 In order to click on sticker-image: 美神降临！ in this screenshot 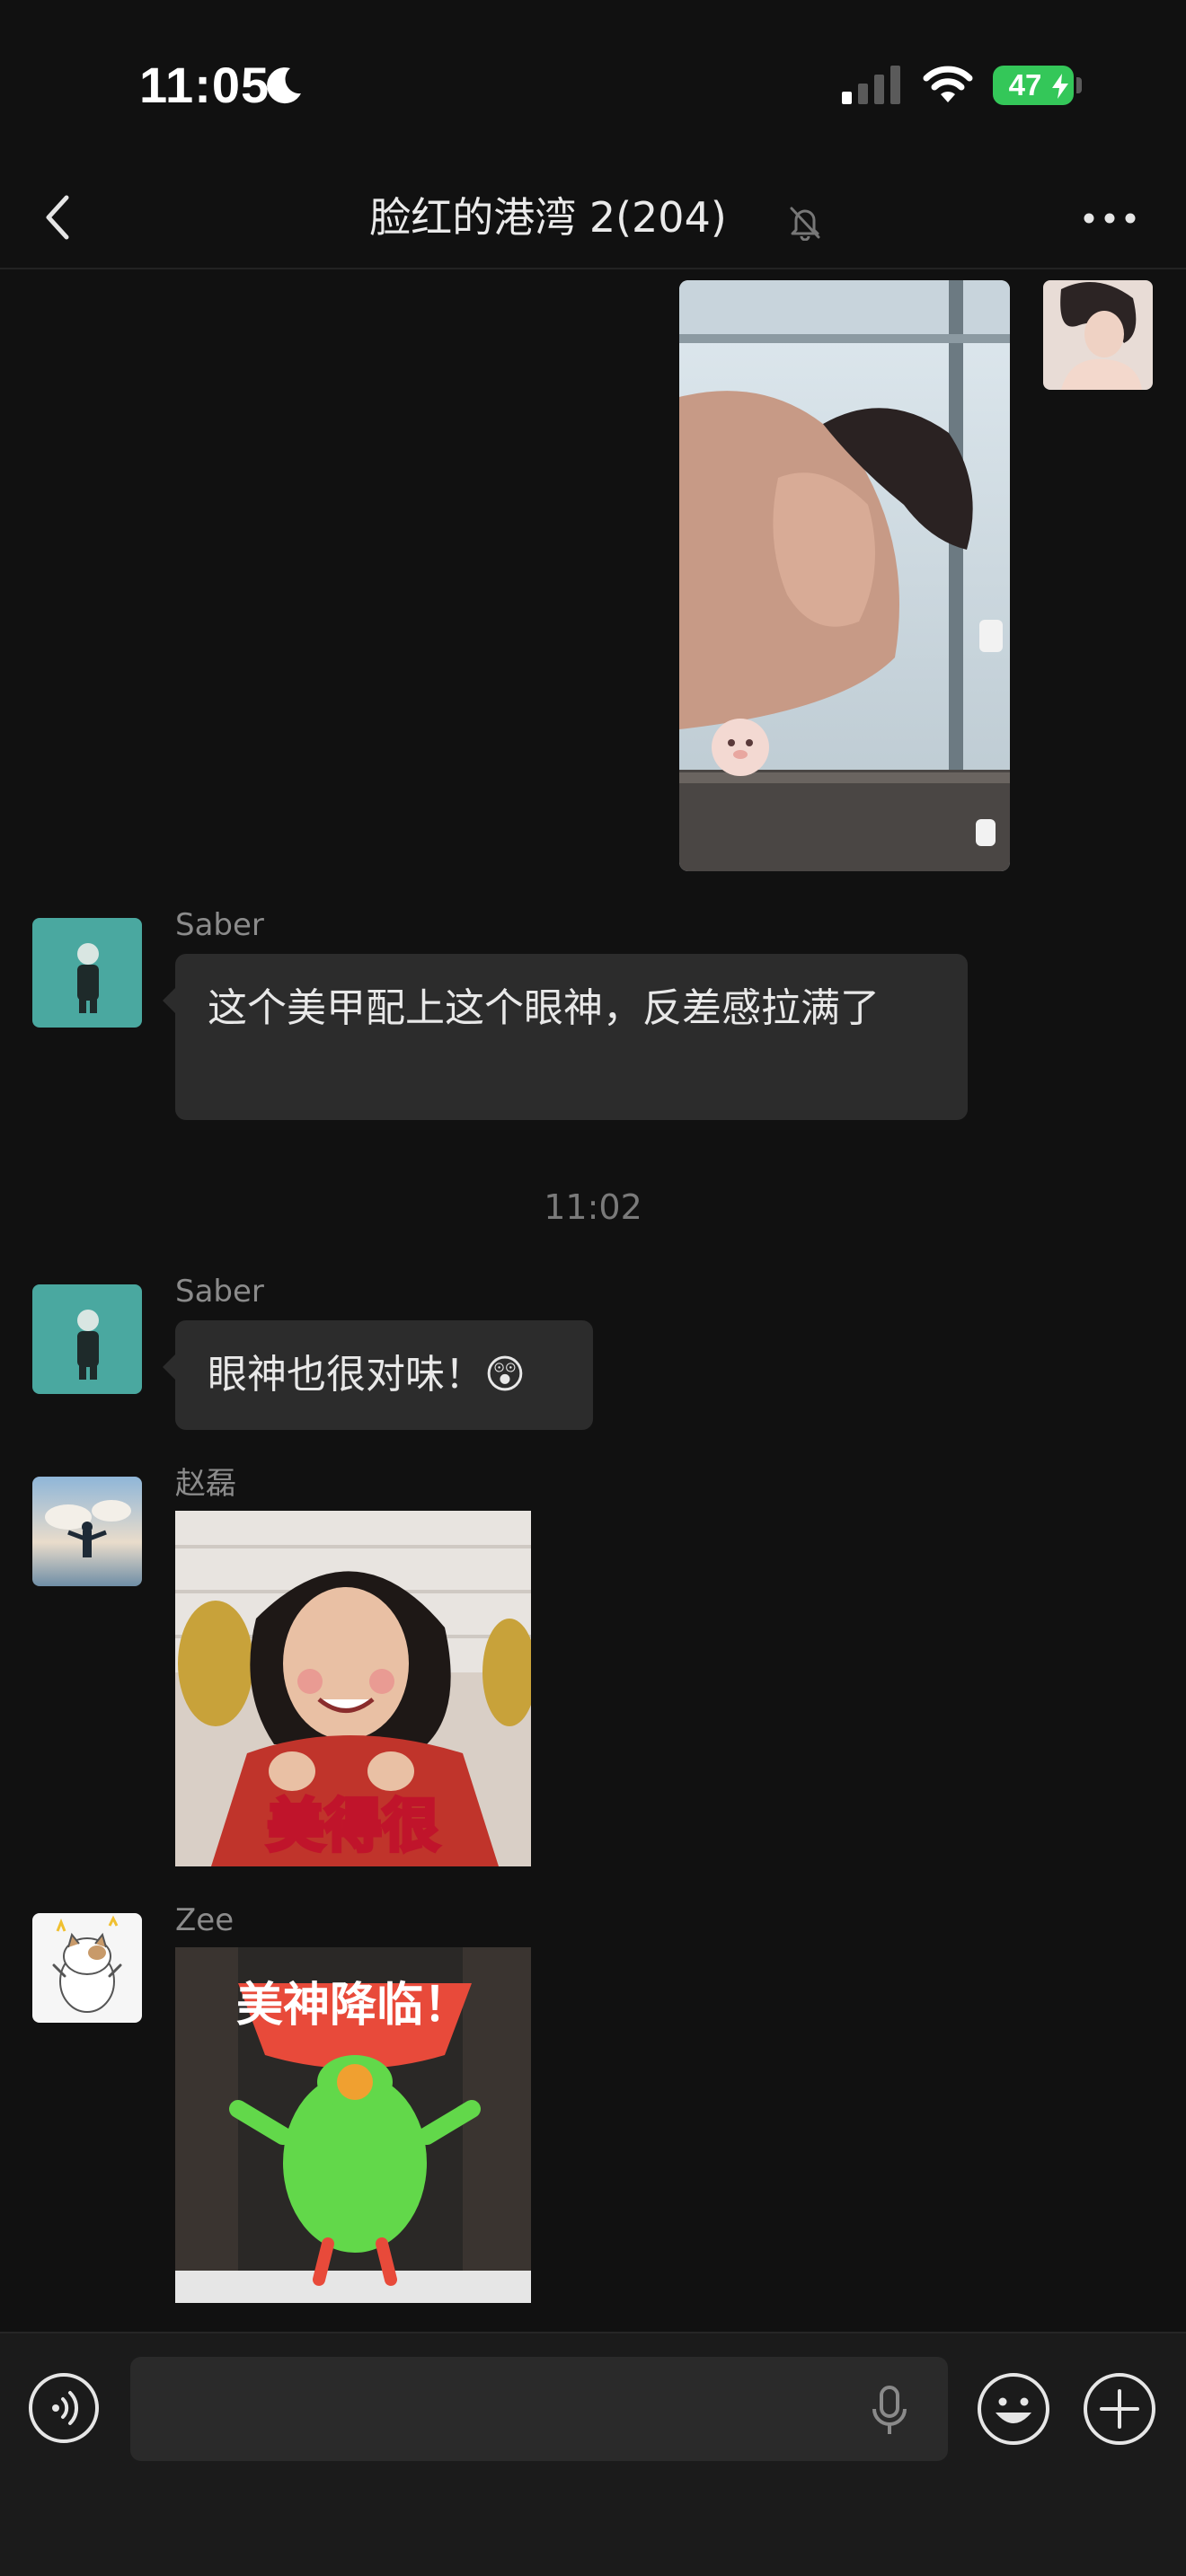, I will do `click(353, 2125)`.